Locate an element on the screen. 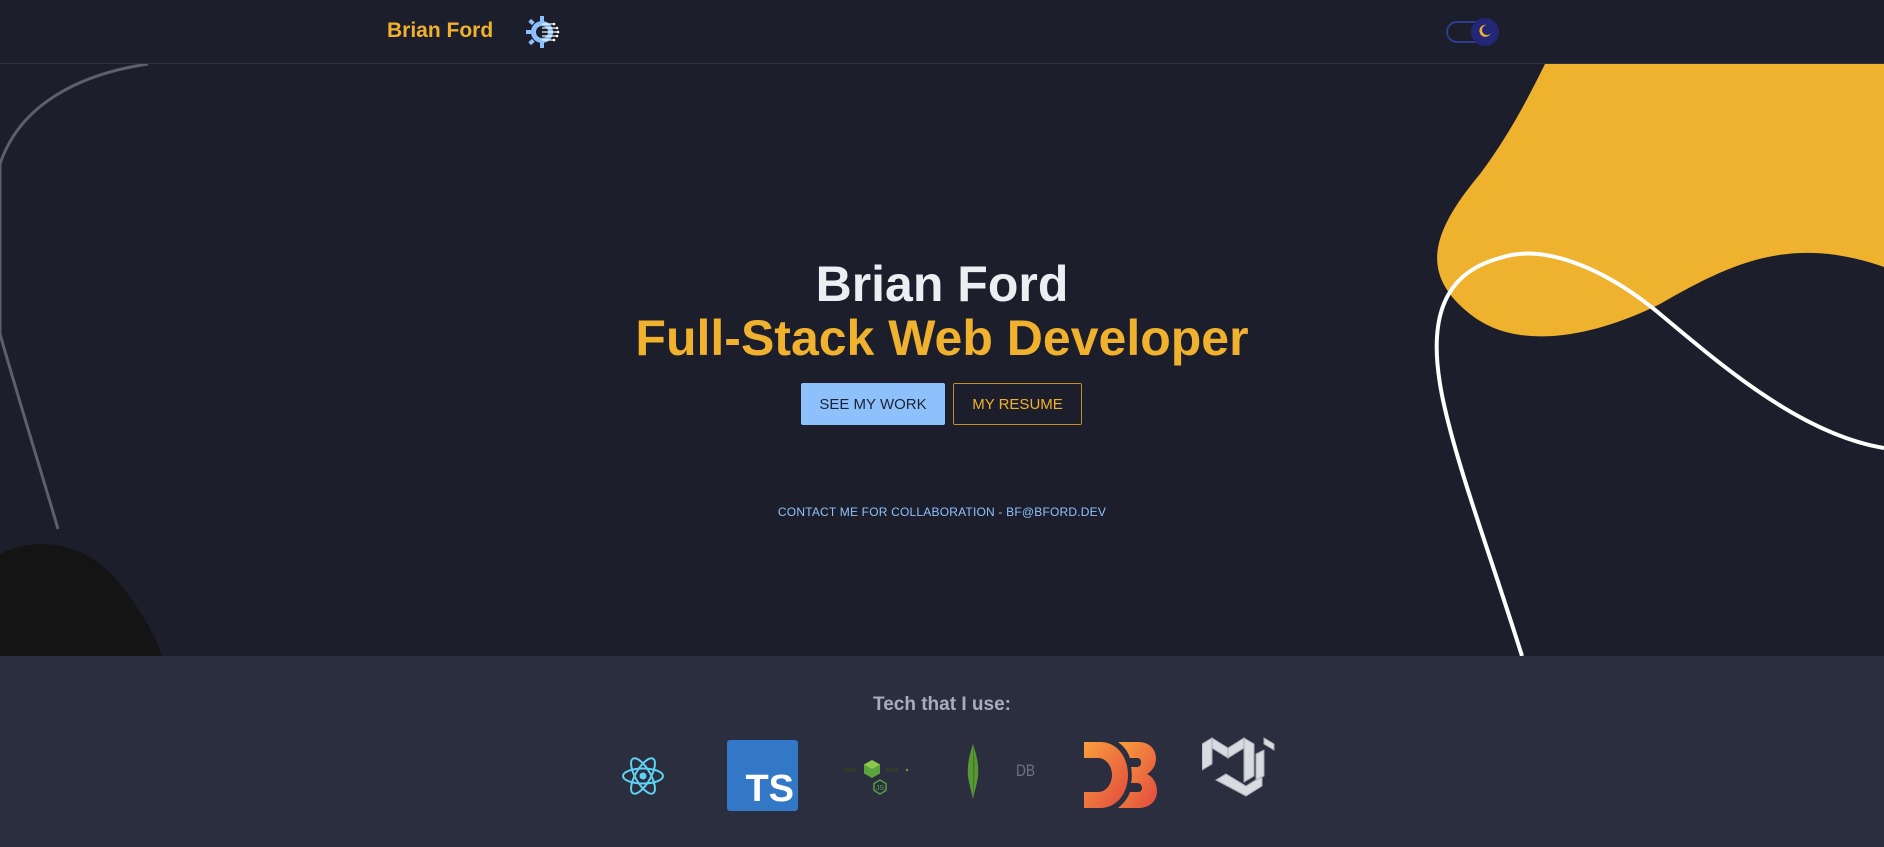 The width and height of the screenshot is (1884, 847). mongodb-icon: DB is located at coordinates (1001, 771).